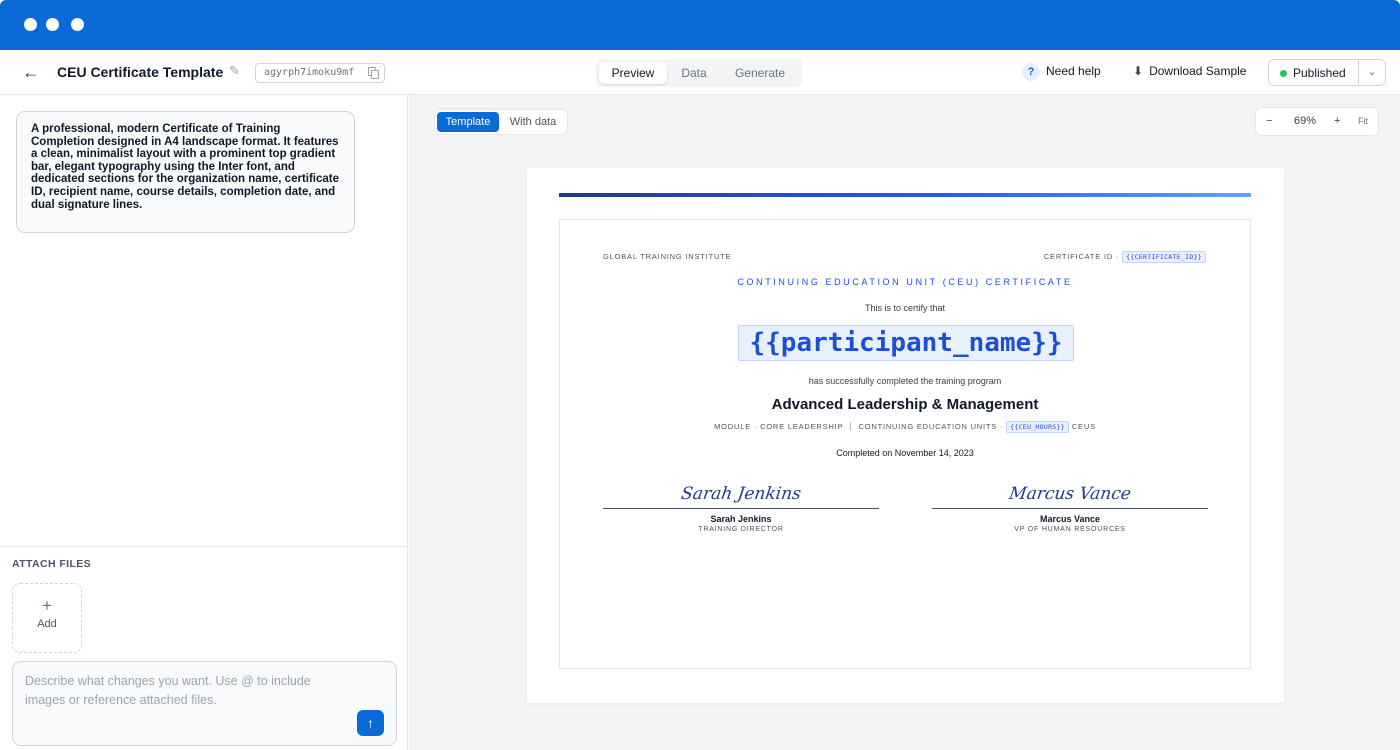 The height and width of the screenshot is (750, 1400). Describe the element at coordinates (1269, 121) in the screenshot. I see `zoom-out-button: −` at that location.